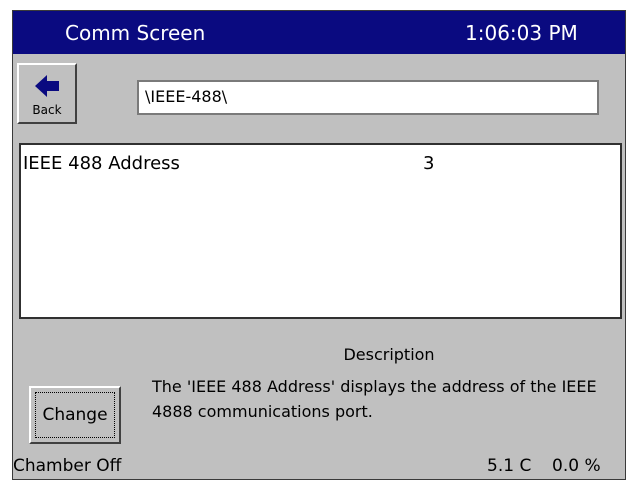 The image size is (636, 483). What do you see at coordinates (576, 466) in the screenshot?
I see `percent-readout: 0.0 %` at bounding box center [576, 466].